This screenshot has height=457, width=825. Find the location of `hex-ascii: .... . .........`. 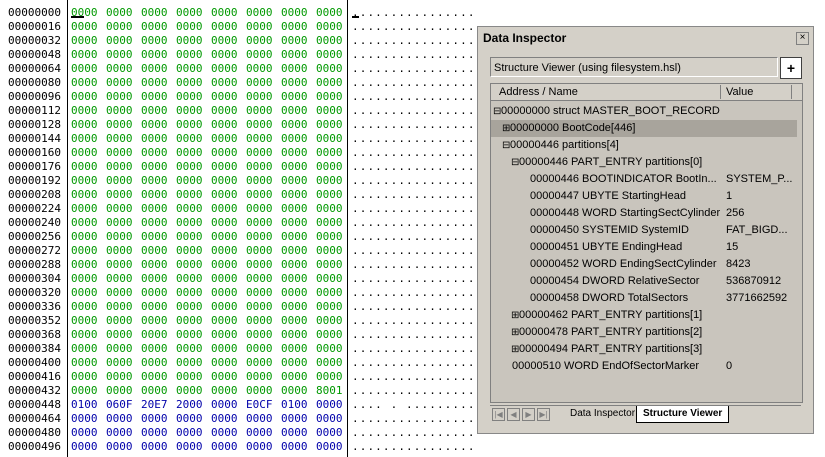

hex-ascii: .... . ......... is located at coordinates (414, 405).